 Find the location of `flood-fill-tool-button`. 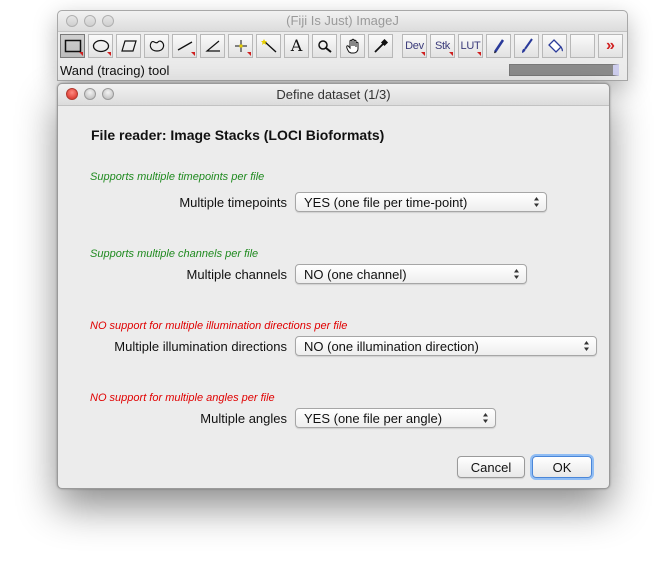

flood-fill-tool-button is located at coordinates (554, 45).